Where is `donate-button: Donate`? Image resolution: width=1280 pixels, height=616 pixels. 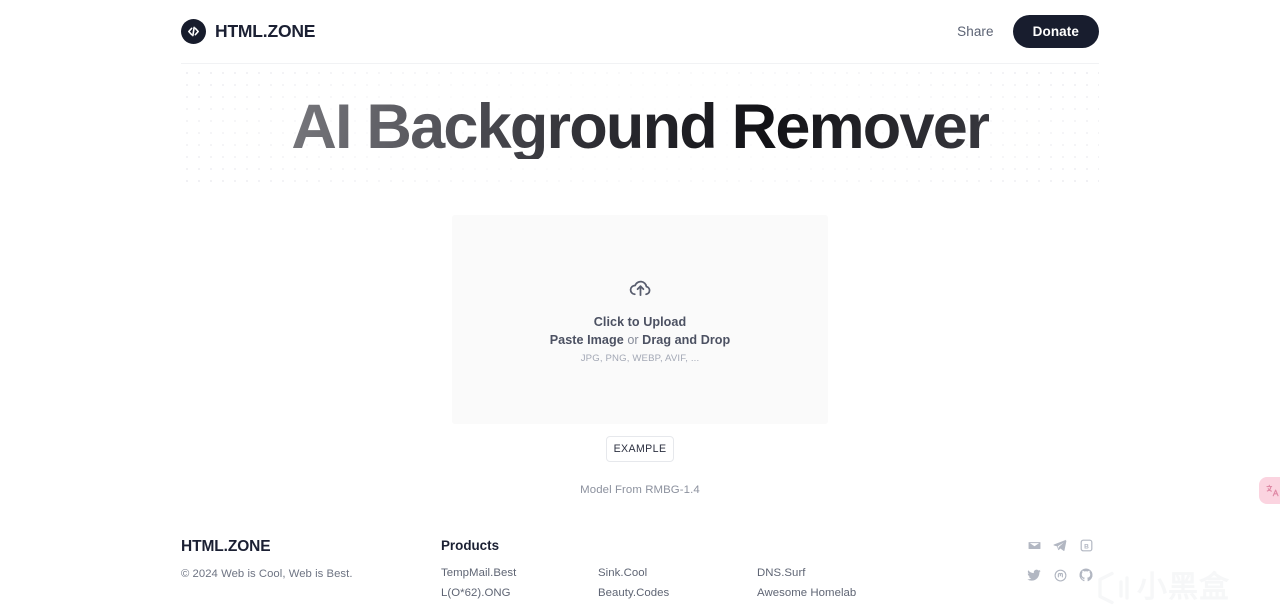 donate-button: Donate is located at coordinates (1055, 31).